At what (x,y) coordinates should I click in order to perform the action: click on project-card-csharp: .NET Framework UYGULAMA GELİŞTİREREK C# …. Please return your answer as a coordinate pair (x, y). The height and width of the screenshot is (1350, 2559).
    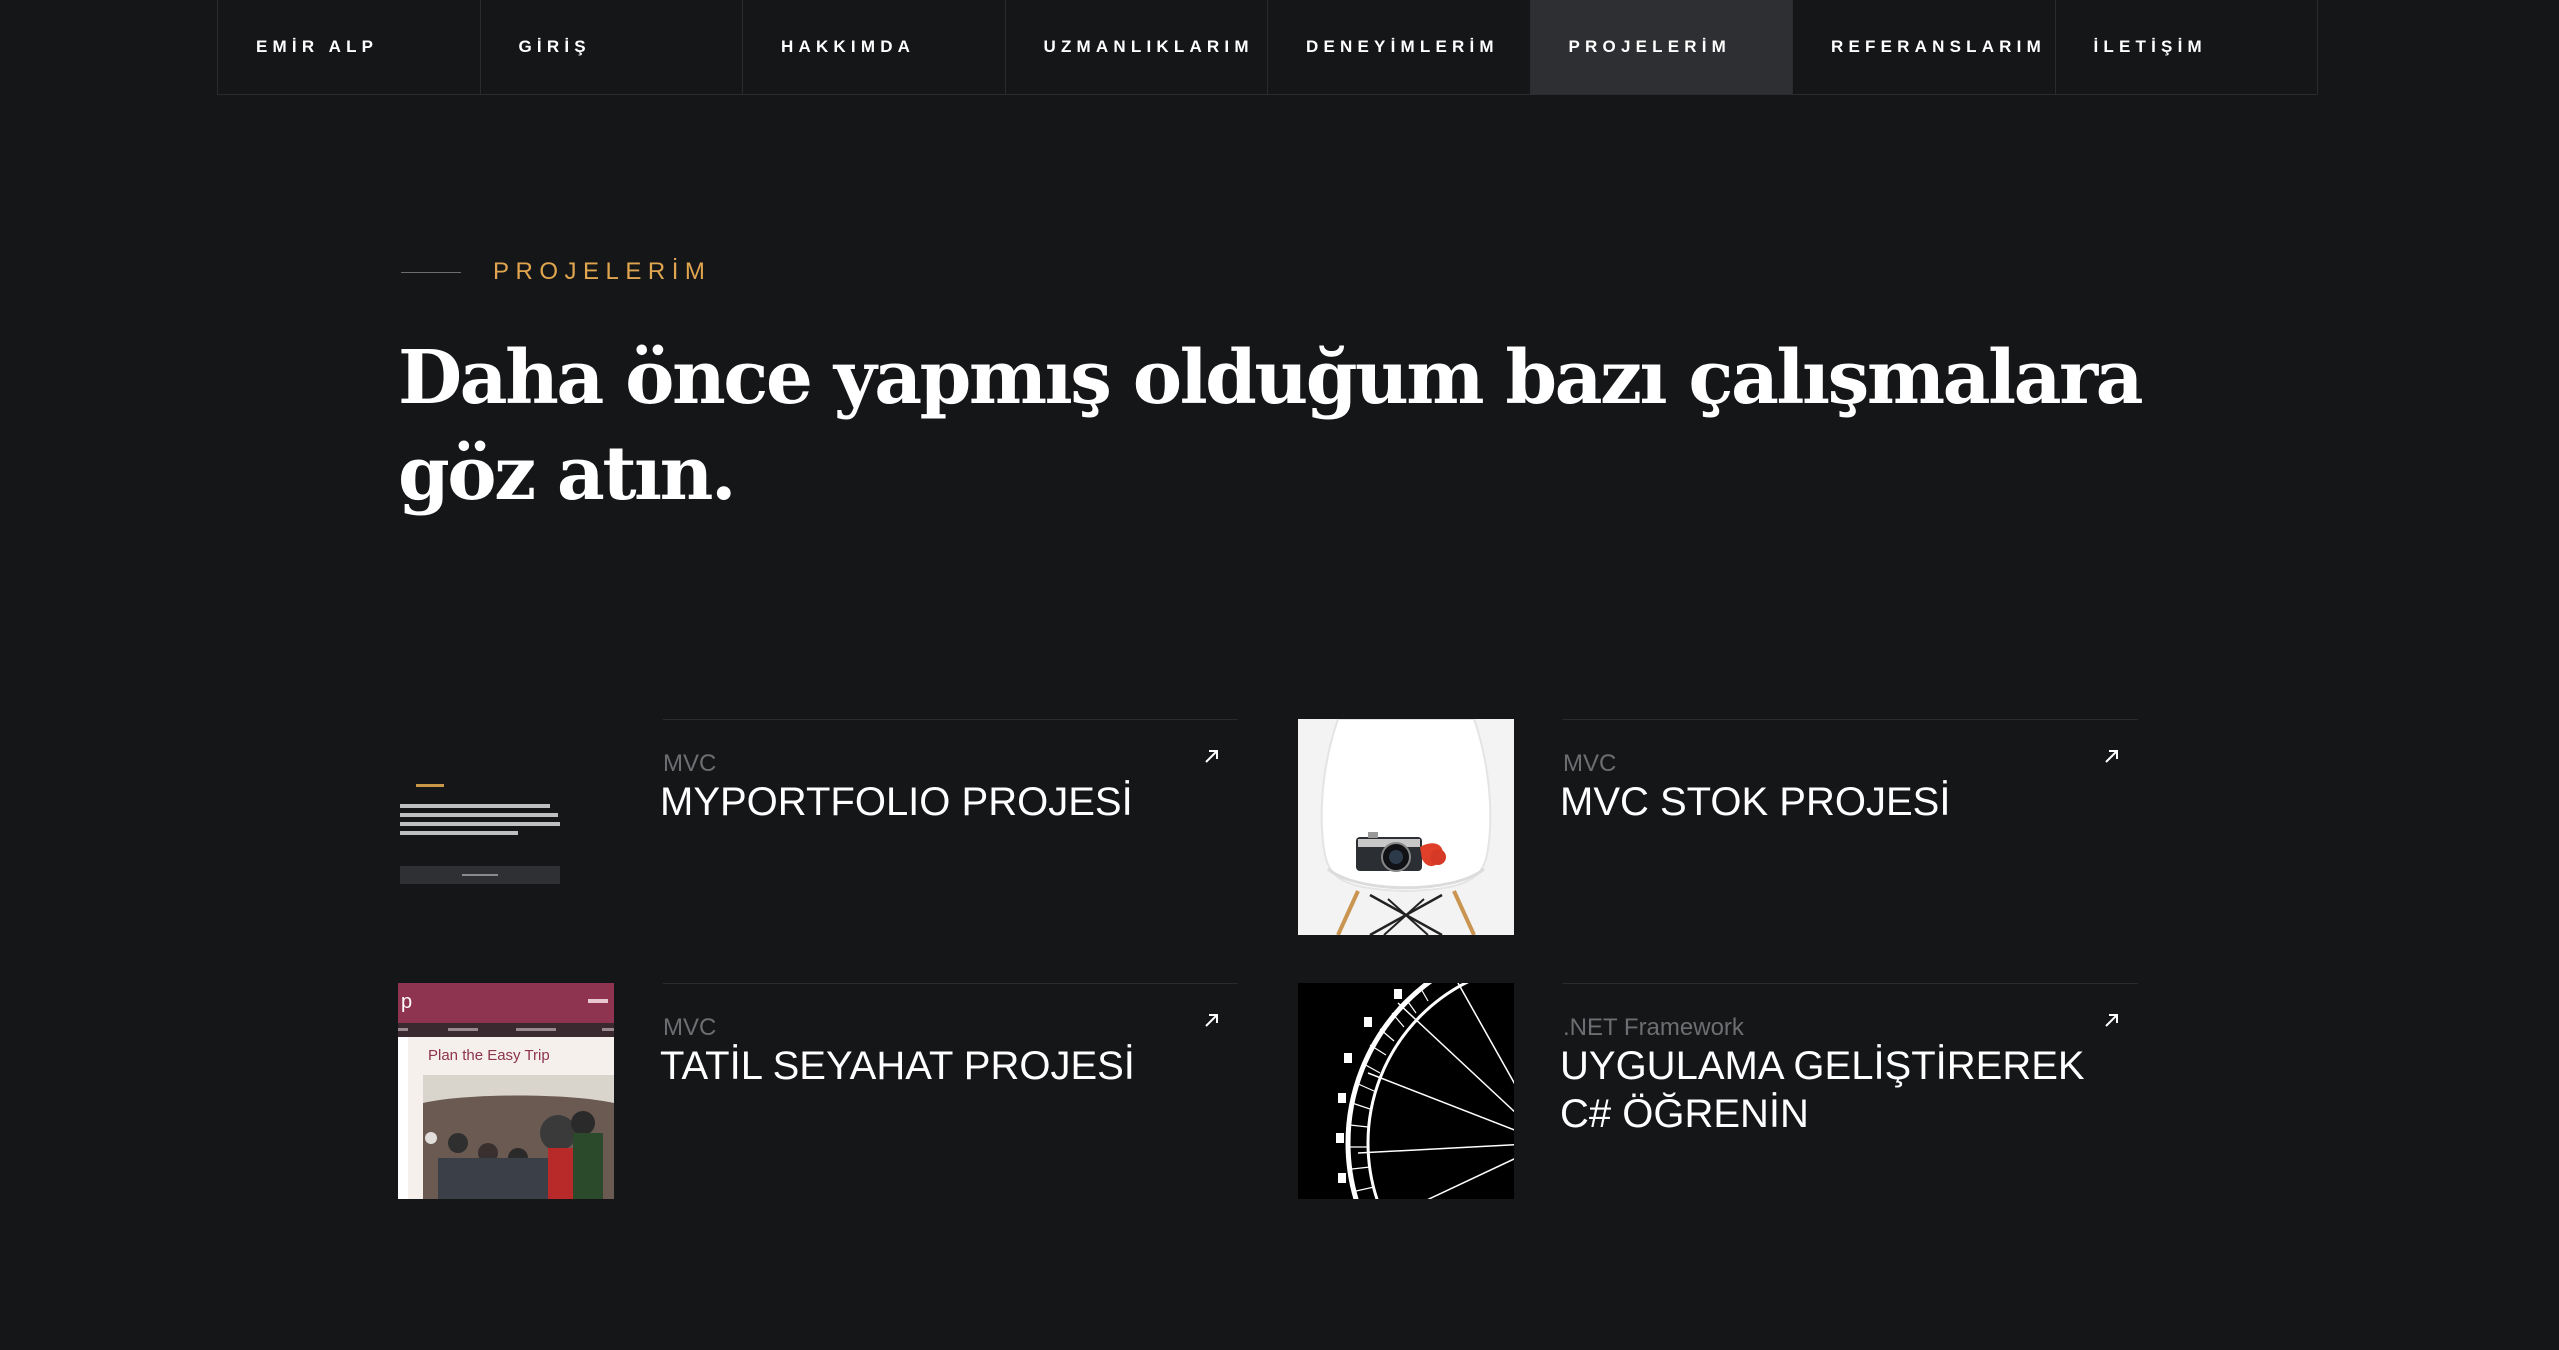
    Looking at the image, I should click on (1738, 1091).